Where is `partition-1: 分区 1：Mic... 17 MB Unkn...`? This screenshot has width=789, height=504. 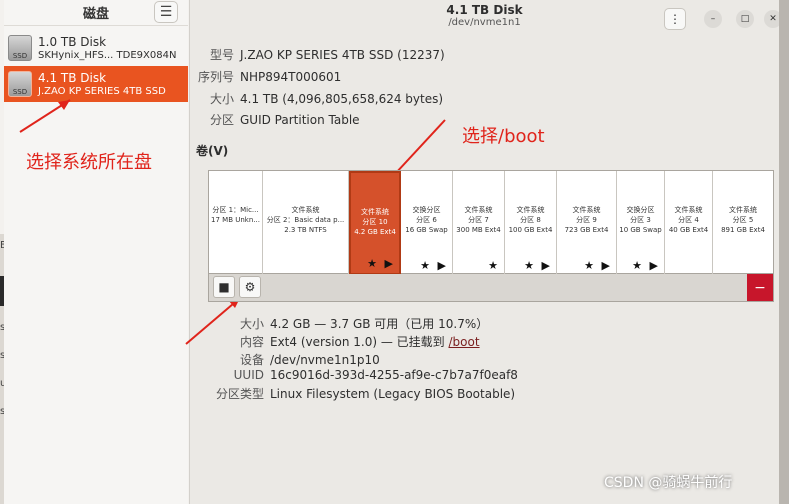
partition-1: 分区 1：Mic... 17 MB Unkn... is located at coordinates (236, 223).